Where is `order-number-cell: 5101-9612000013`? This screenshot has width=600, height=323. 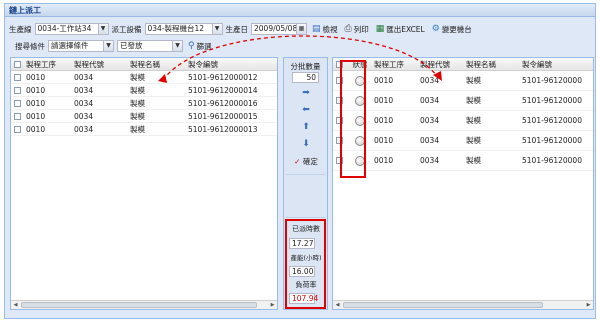 order-number-cell: 5101-9612000013 is located at coordinates (223, 129).